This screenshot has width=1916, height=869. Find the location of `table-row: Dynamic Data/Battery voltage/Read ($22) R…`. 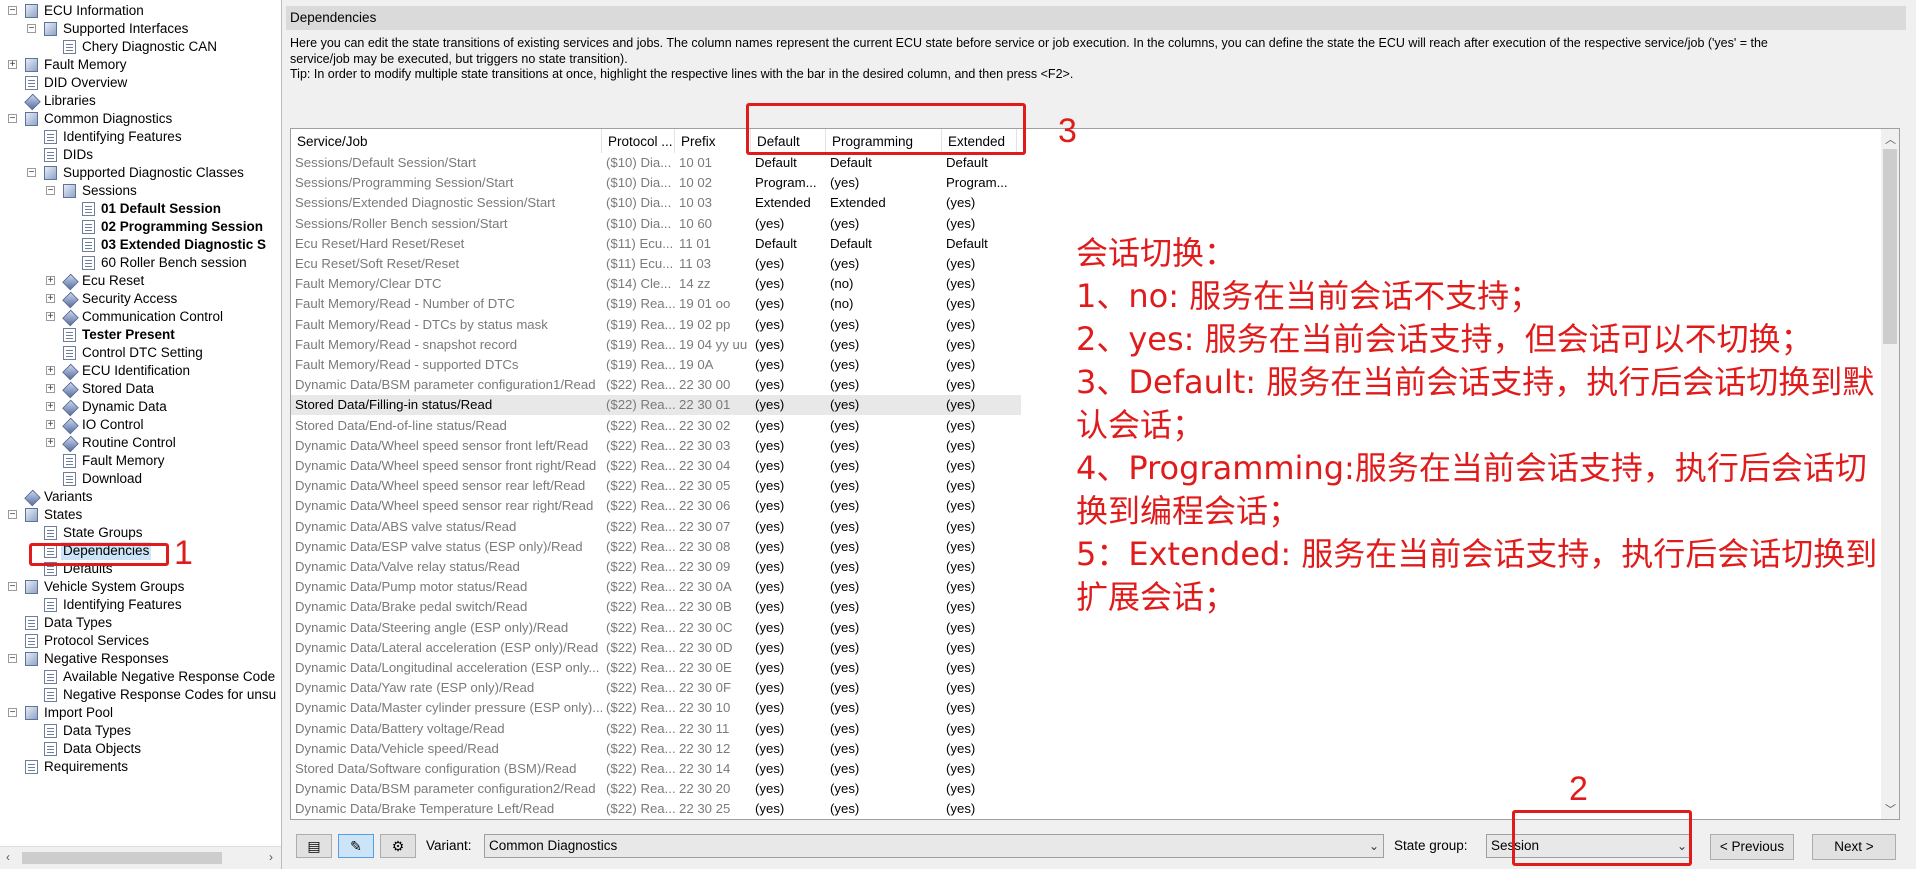

table-row: Dynamic Data/Battery voltage/Read ($22) R… is located at coordinates (656, 729).